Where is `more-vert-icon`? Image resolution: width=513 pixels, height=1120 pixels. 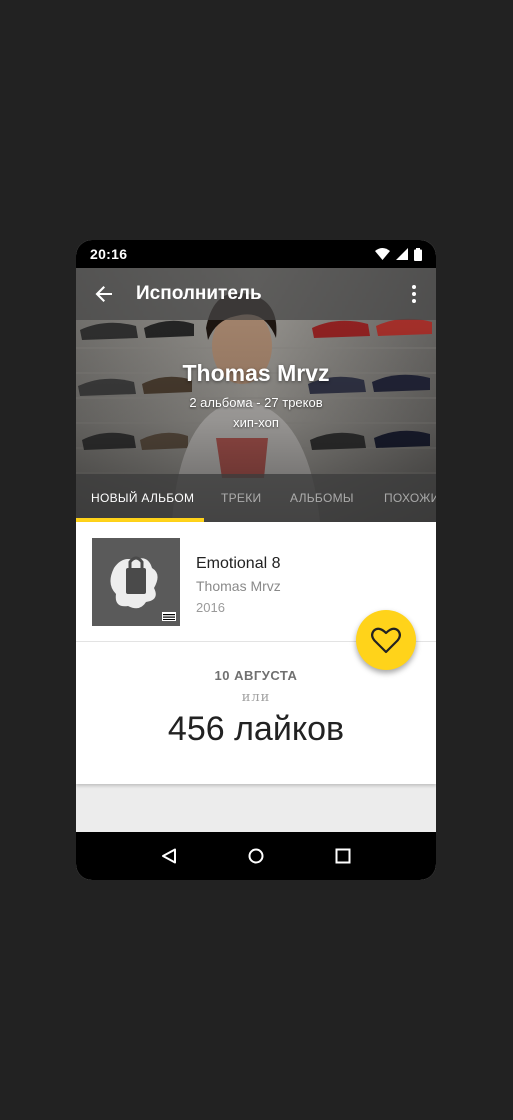
more-vert-icon is located at coordinates (414, 294).